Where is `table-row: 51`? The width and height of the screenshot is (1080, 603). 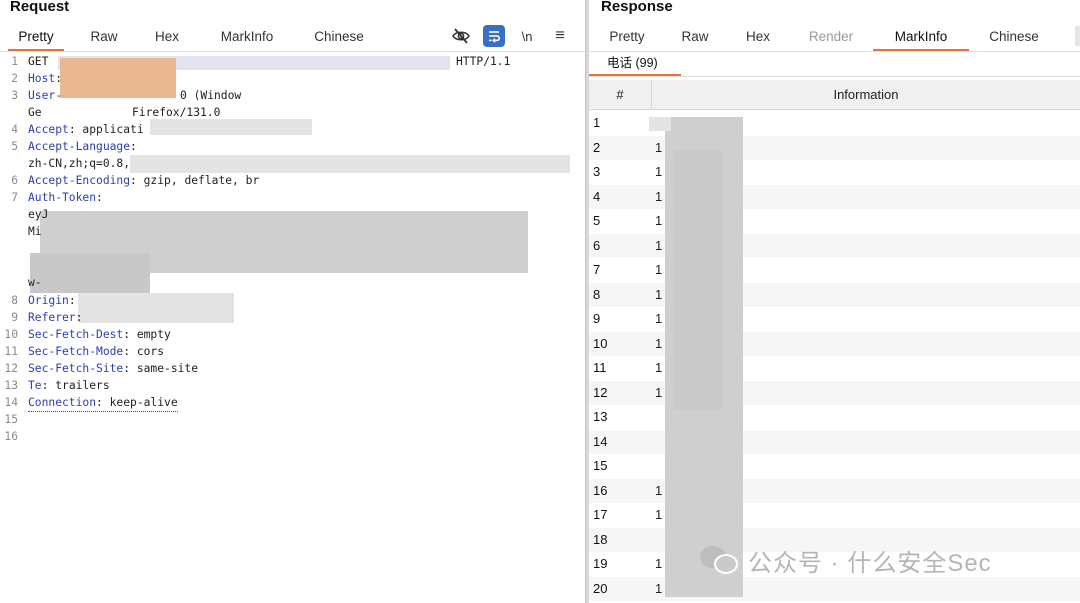
table-row: 51 is located at coordinates (834, 221).